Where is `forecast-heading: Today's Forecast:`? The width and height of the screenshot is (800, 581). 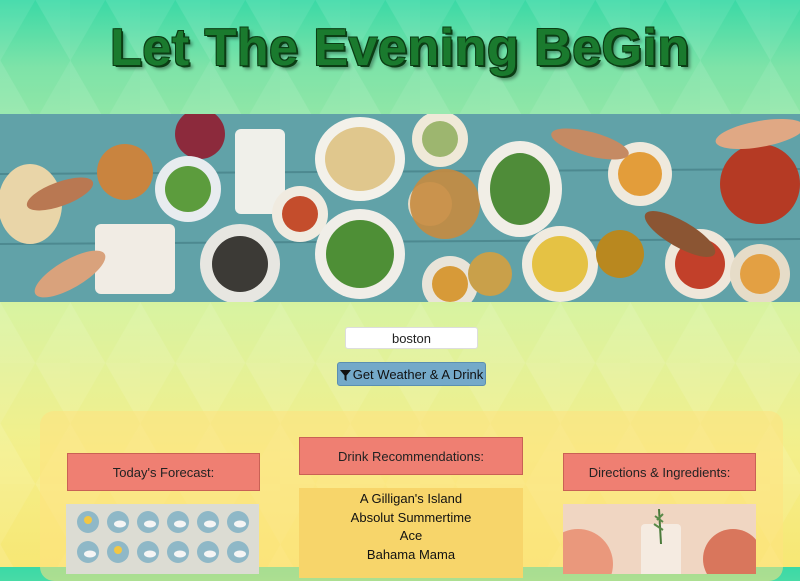 forecast-heading: Today's Forecast: is located at coordinates (163, 472).